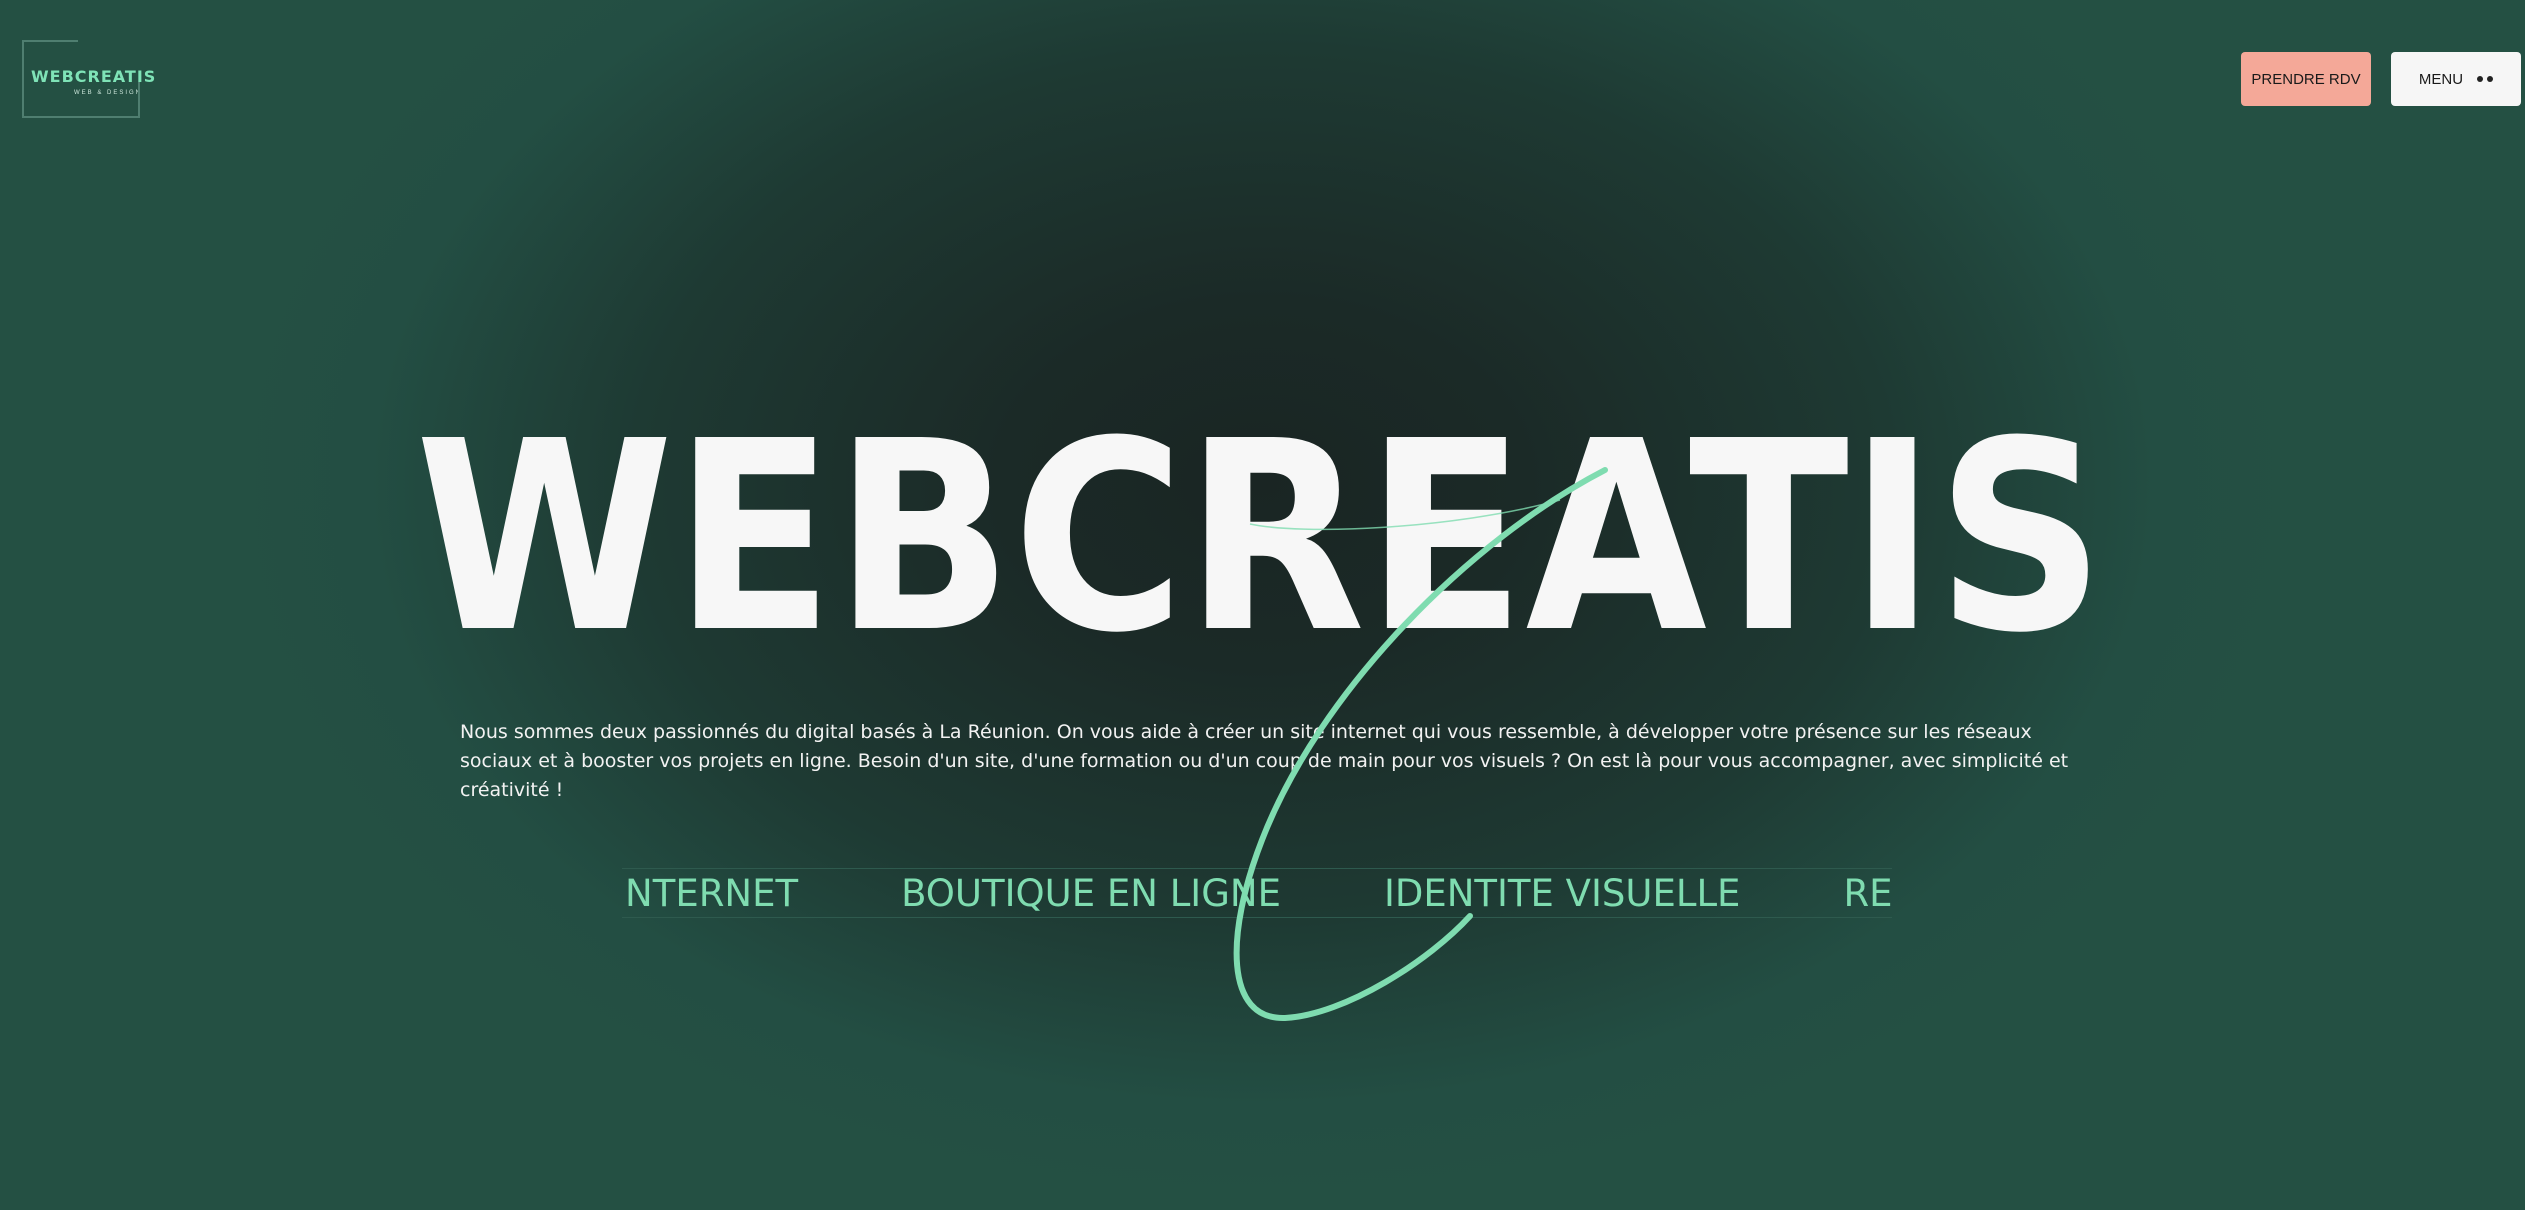 This screenshot has width=2525, height=1210. I want to click on menu-button: MENU, so click(2456, 79).